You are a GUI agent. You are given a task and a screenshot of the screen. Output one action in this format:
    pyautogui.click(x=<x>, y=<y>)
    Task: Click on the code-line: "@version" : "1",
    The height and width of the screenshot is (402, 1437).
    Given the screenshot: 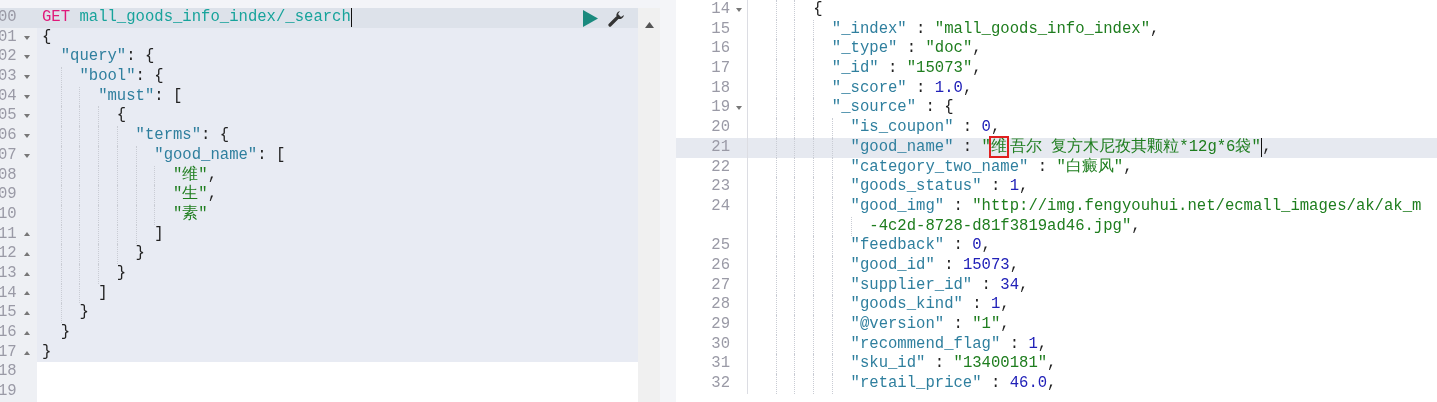 What is the action you would take?
    pyautogui.click(x=929, y=324)
    